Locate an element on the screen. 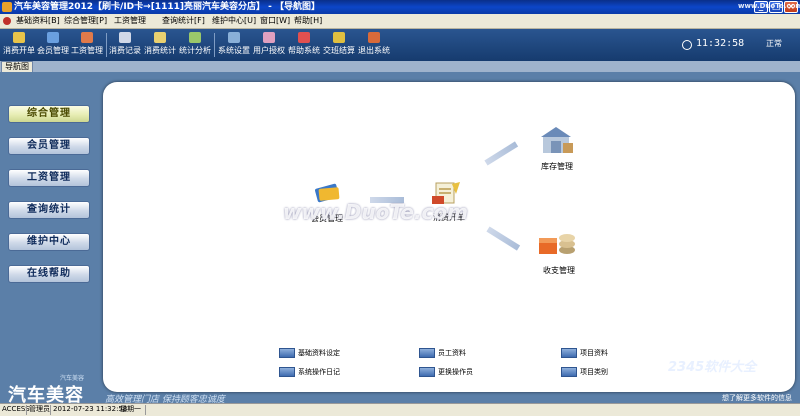  toolbar-member-button: 会员管理 is located at coordinates (53, 45).